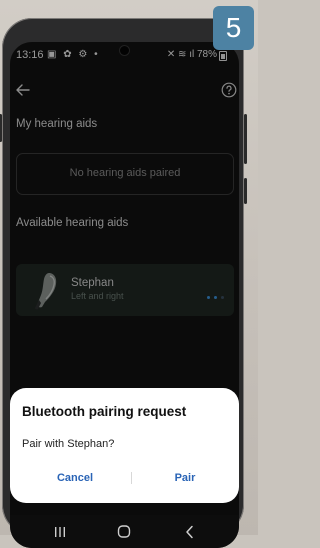 The height and width of the screenshot is (548, 320). Describe the element at coordinates (104, 411) in the screenshot. I see `dialog-title: Bluetooth pairing request` at that location.